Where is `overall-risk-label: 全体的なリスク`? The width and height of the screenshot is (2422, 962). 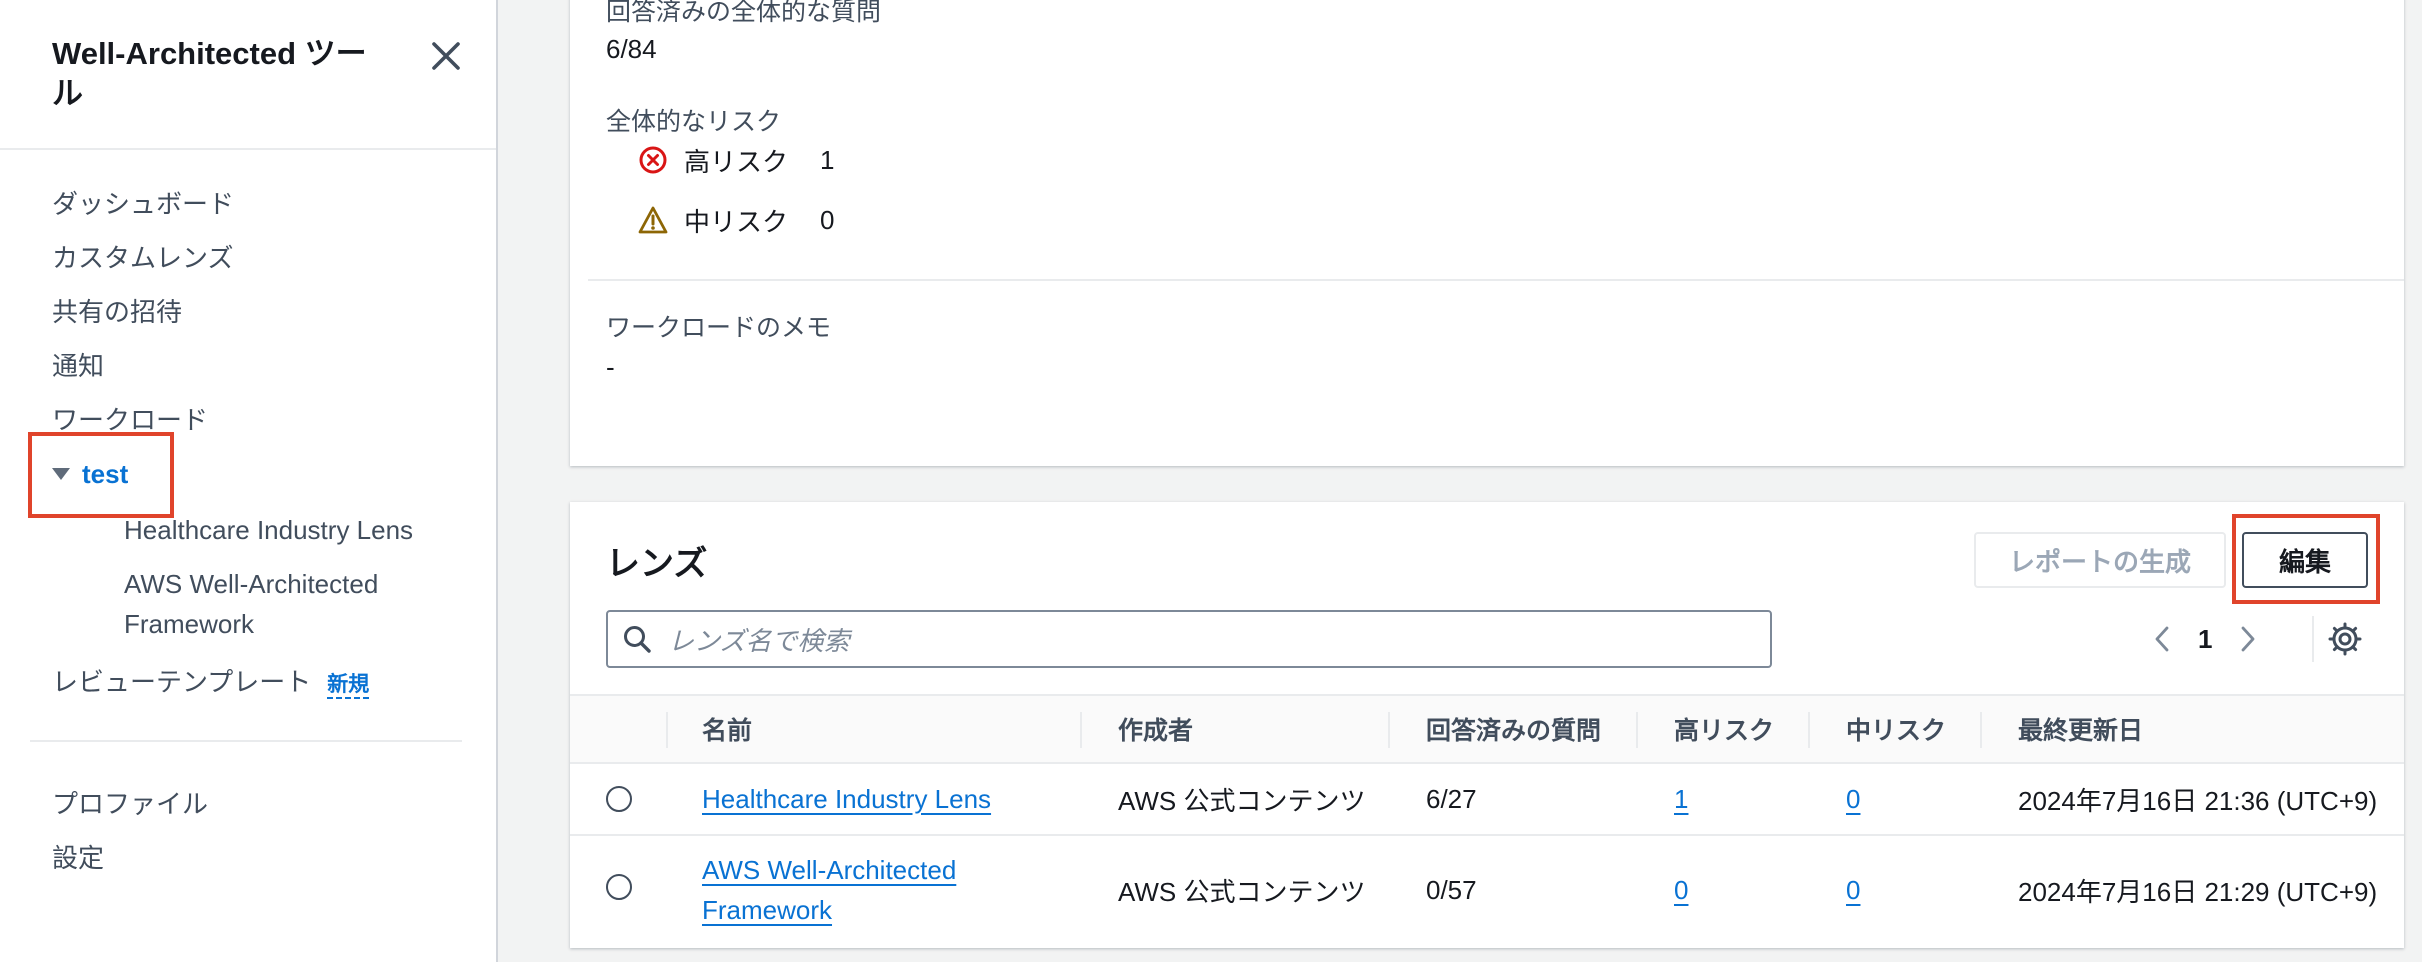 overall-risk-label: 全体的なリスク is located at coordinates (694, 122).